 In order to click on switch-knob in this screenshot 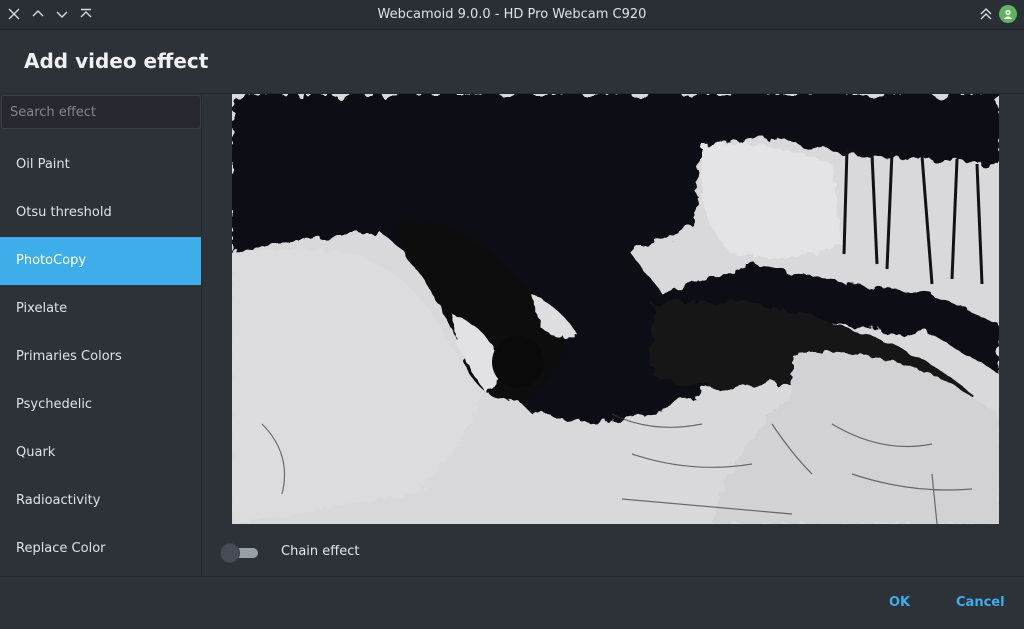, I will do `click(230, 553)`.